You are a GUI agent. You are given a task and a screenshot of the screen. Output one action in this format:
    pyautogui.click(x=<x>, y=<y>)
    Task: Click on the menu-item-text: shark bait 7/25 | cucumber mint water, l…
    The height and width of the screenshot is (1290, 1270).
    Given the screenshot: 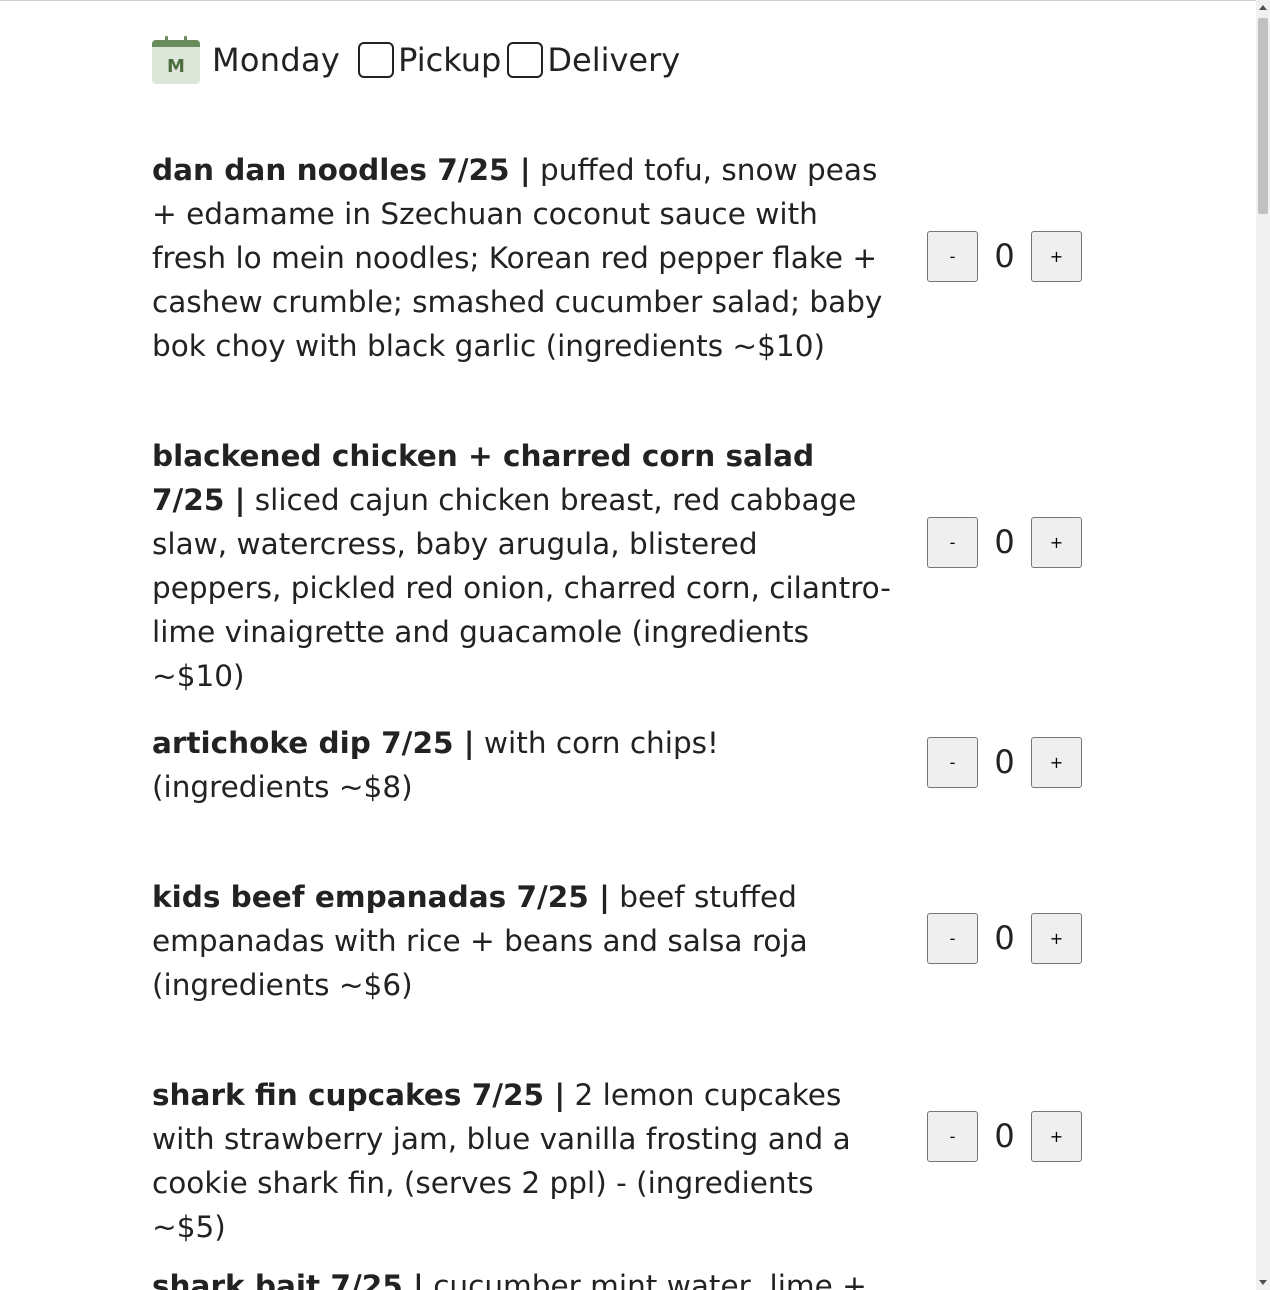 What is the action you would take?
    pyautogui.click(x=522, y=1277)
    